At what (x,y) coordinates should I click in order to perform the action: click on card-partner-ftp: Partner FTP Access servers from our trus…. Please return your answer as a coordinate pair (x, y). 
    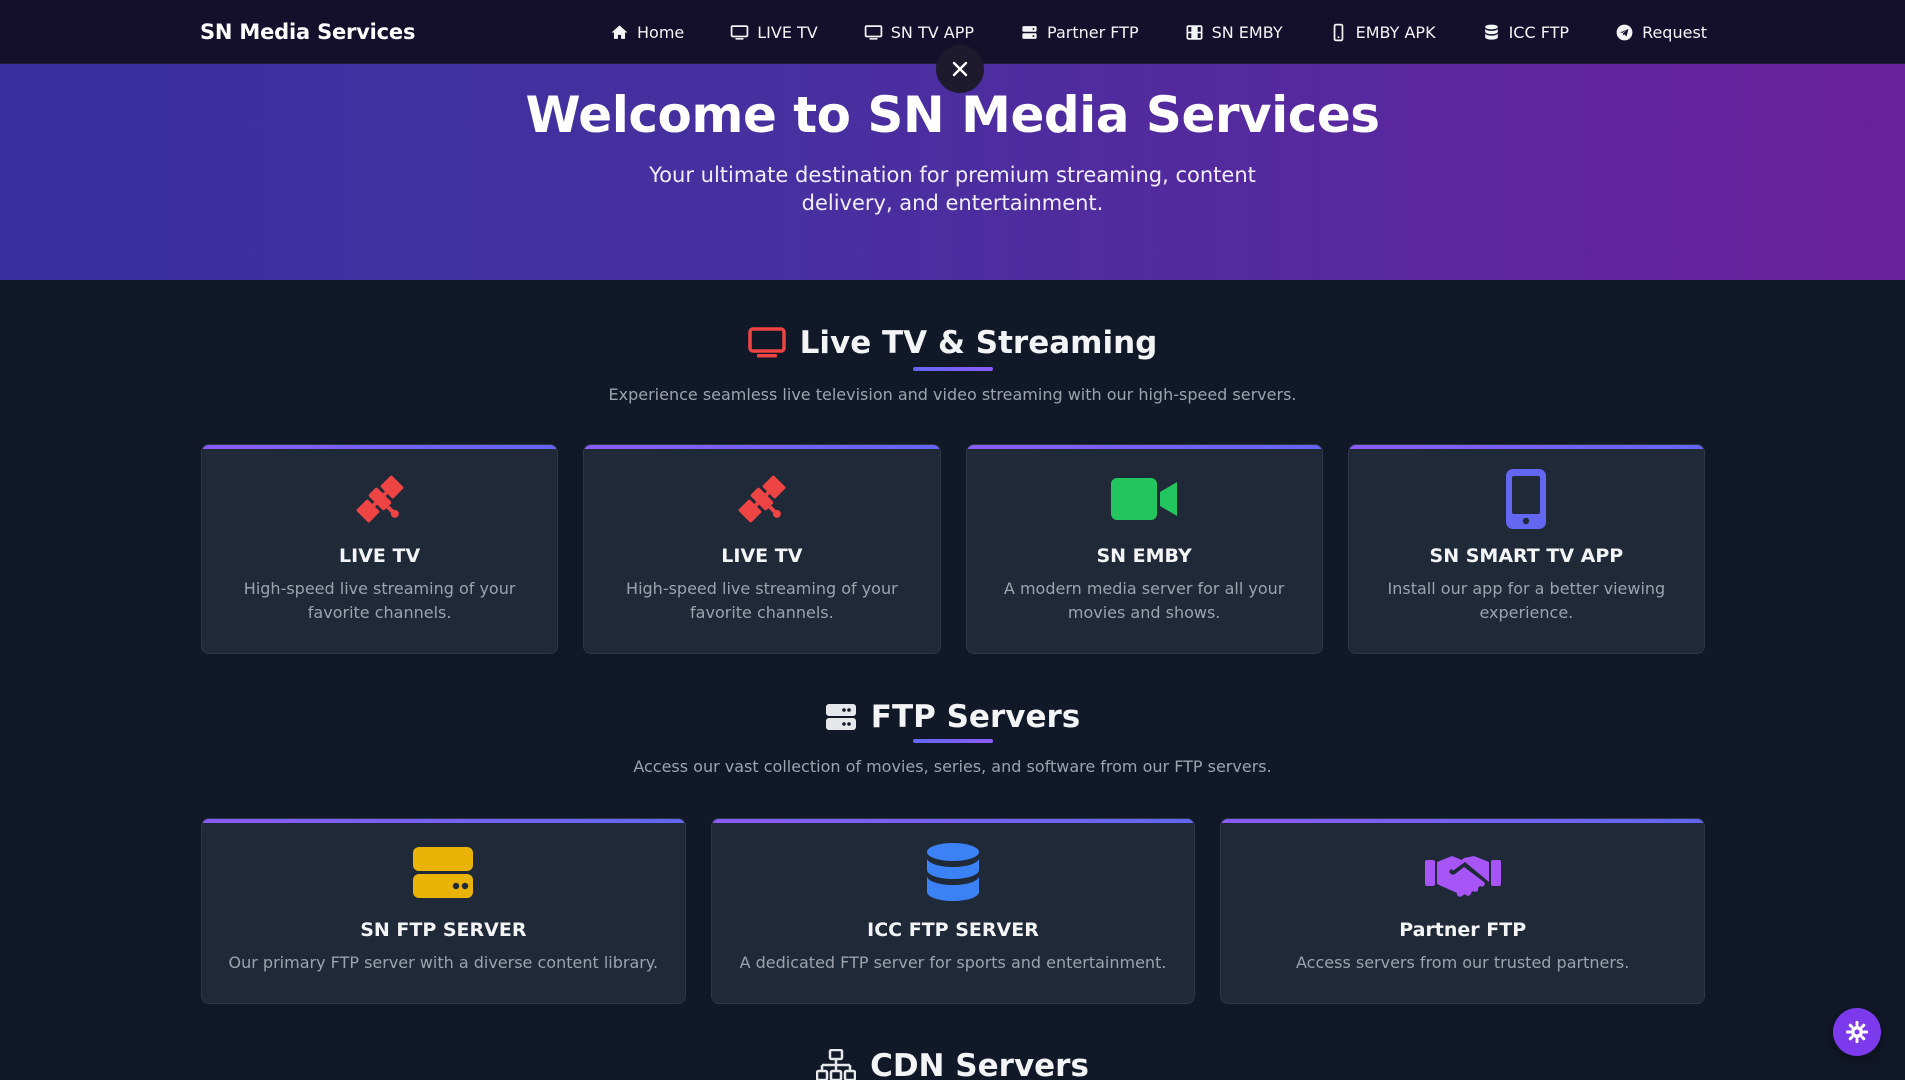
    Looking at the image, I should click on (1463, 911).